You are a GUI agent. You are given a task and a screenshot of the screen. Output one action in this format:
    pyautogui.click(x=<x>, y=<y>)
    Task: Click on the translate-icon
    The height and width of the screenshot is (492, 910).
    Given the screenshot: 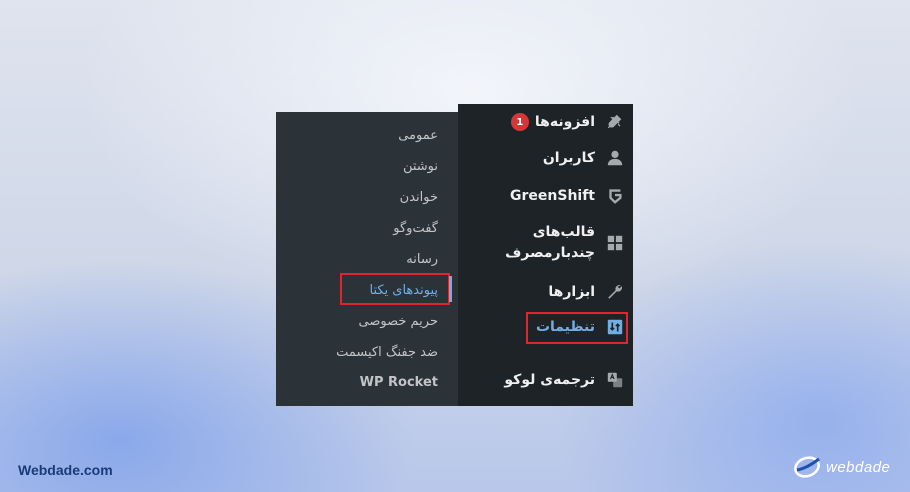 What is the action you would take?
    pyautogui.click(x=615, y=380)
    